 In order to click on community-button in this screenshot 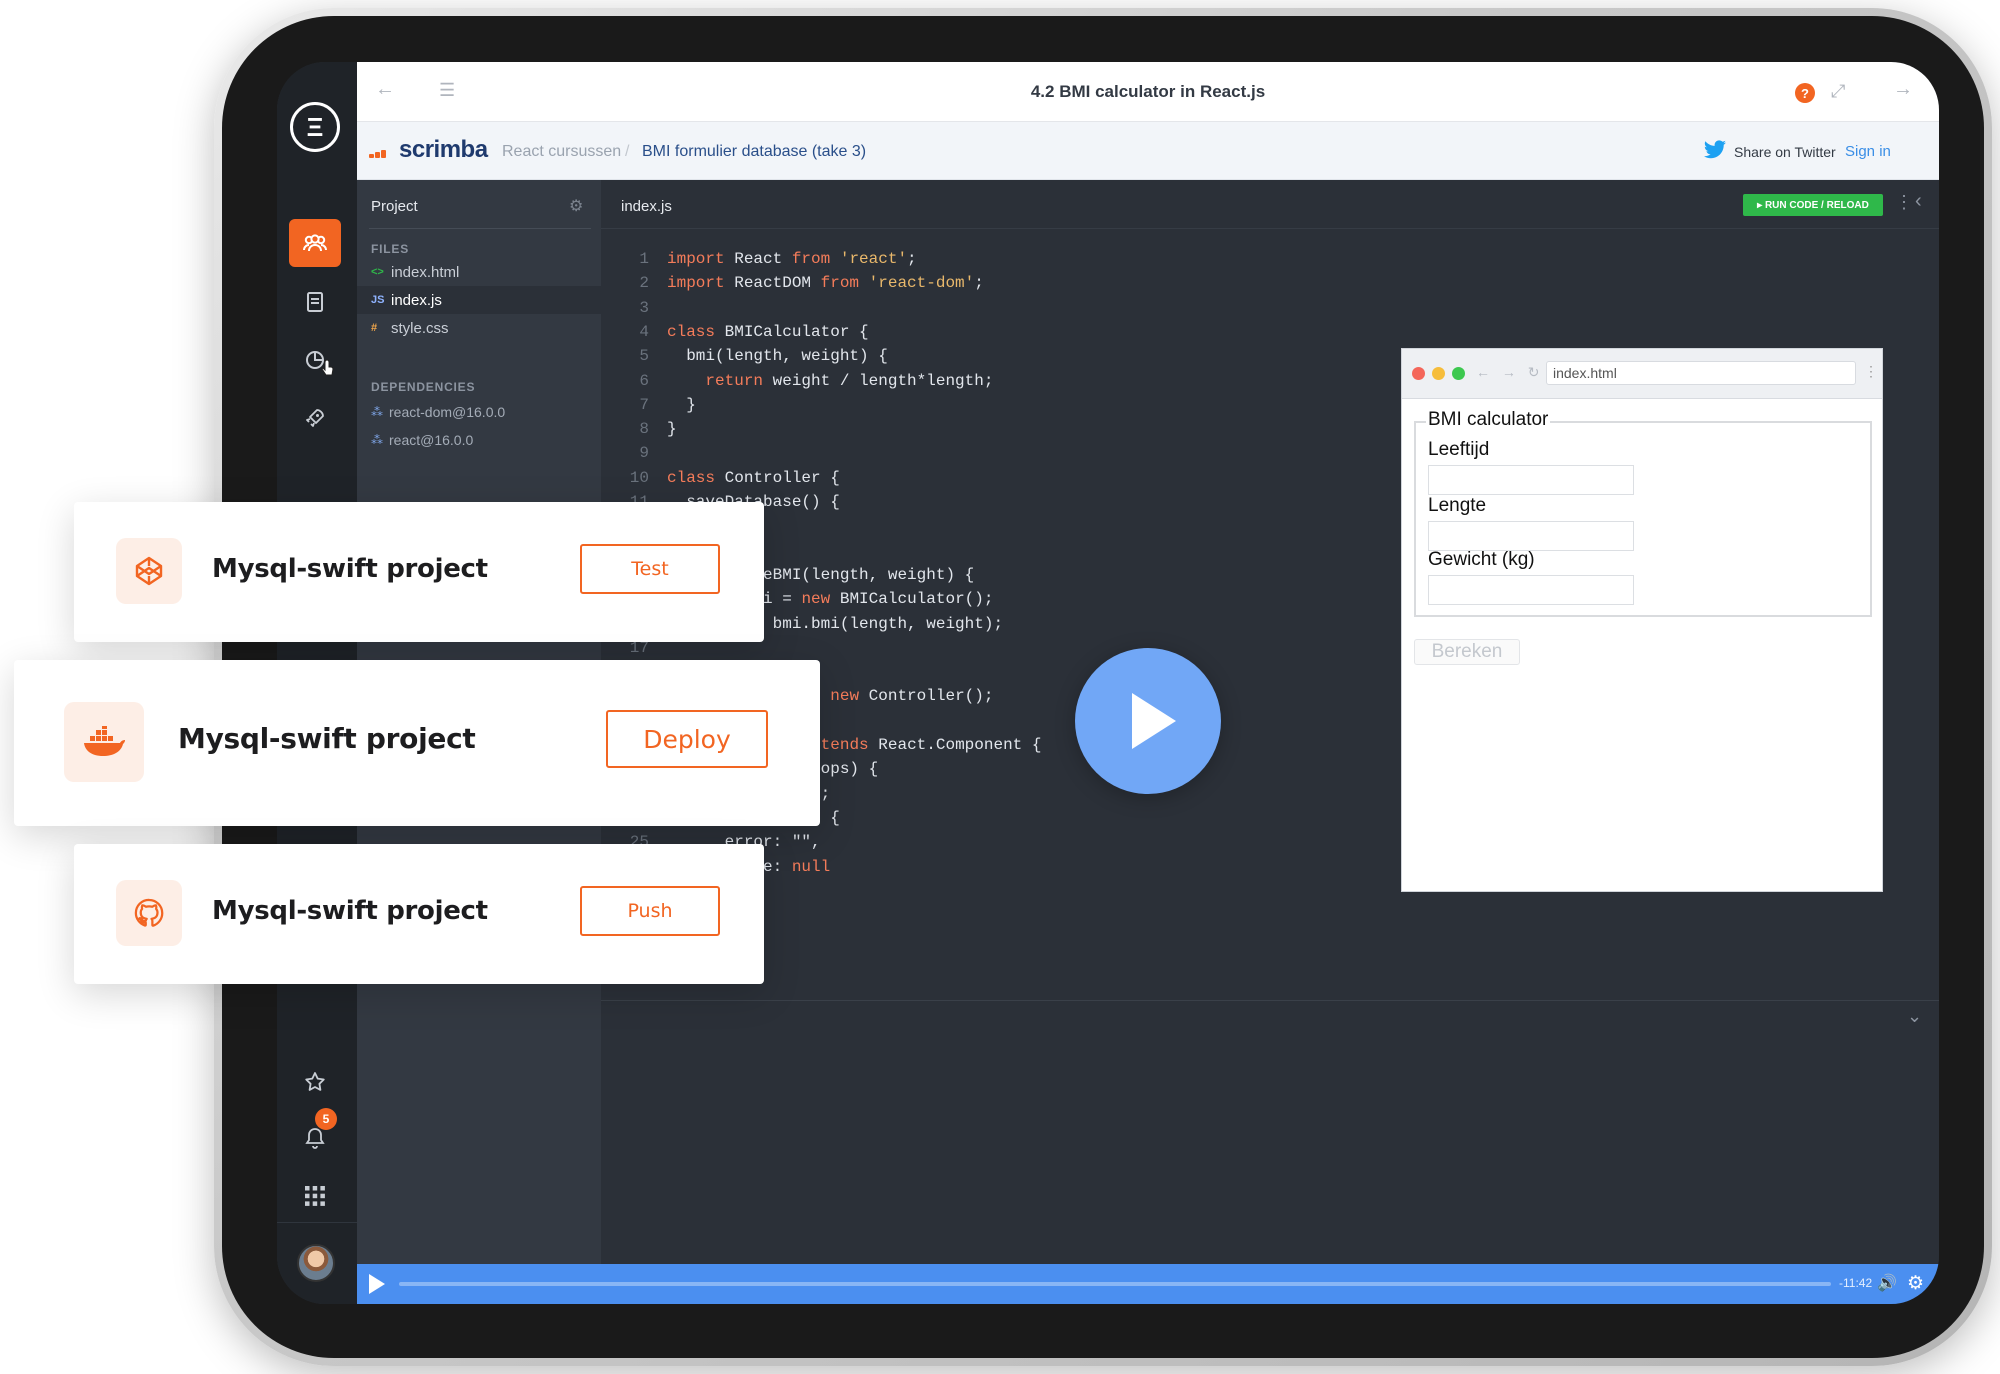, I will do `click(315, 243)`.